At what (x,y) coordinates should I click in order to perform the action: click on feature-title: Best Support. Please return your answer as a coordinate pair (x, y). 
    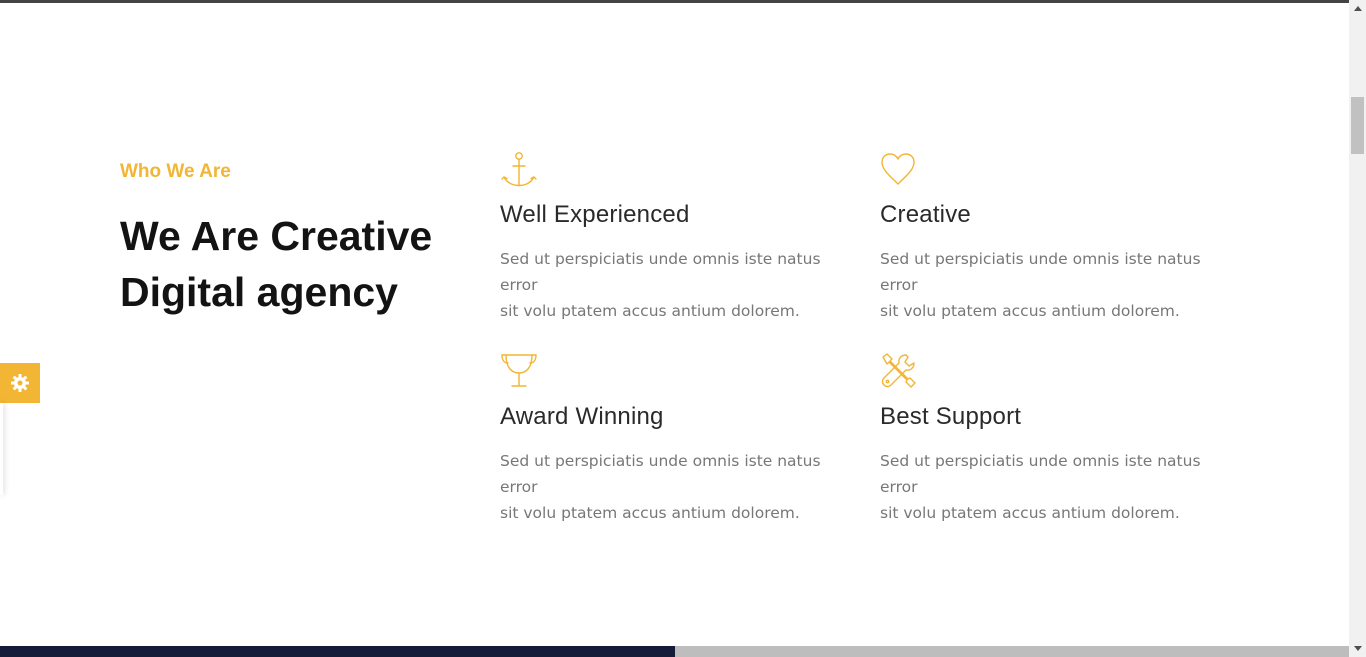
    Looking at the image, I should click on (951, 416).